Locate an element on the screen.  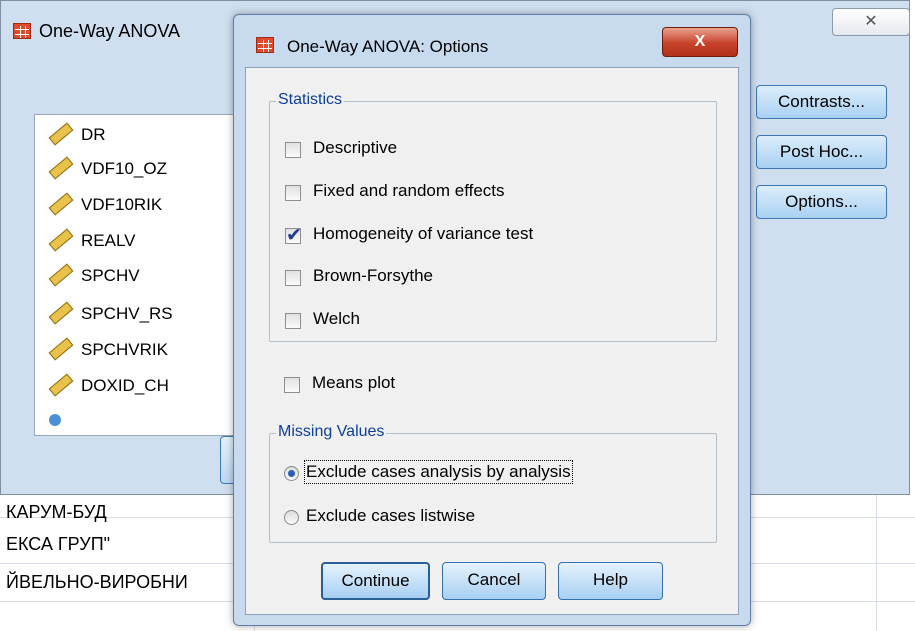
variable-label: SPCHVRIK is located at coordinates (124, 349).